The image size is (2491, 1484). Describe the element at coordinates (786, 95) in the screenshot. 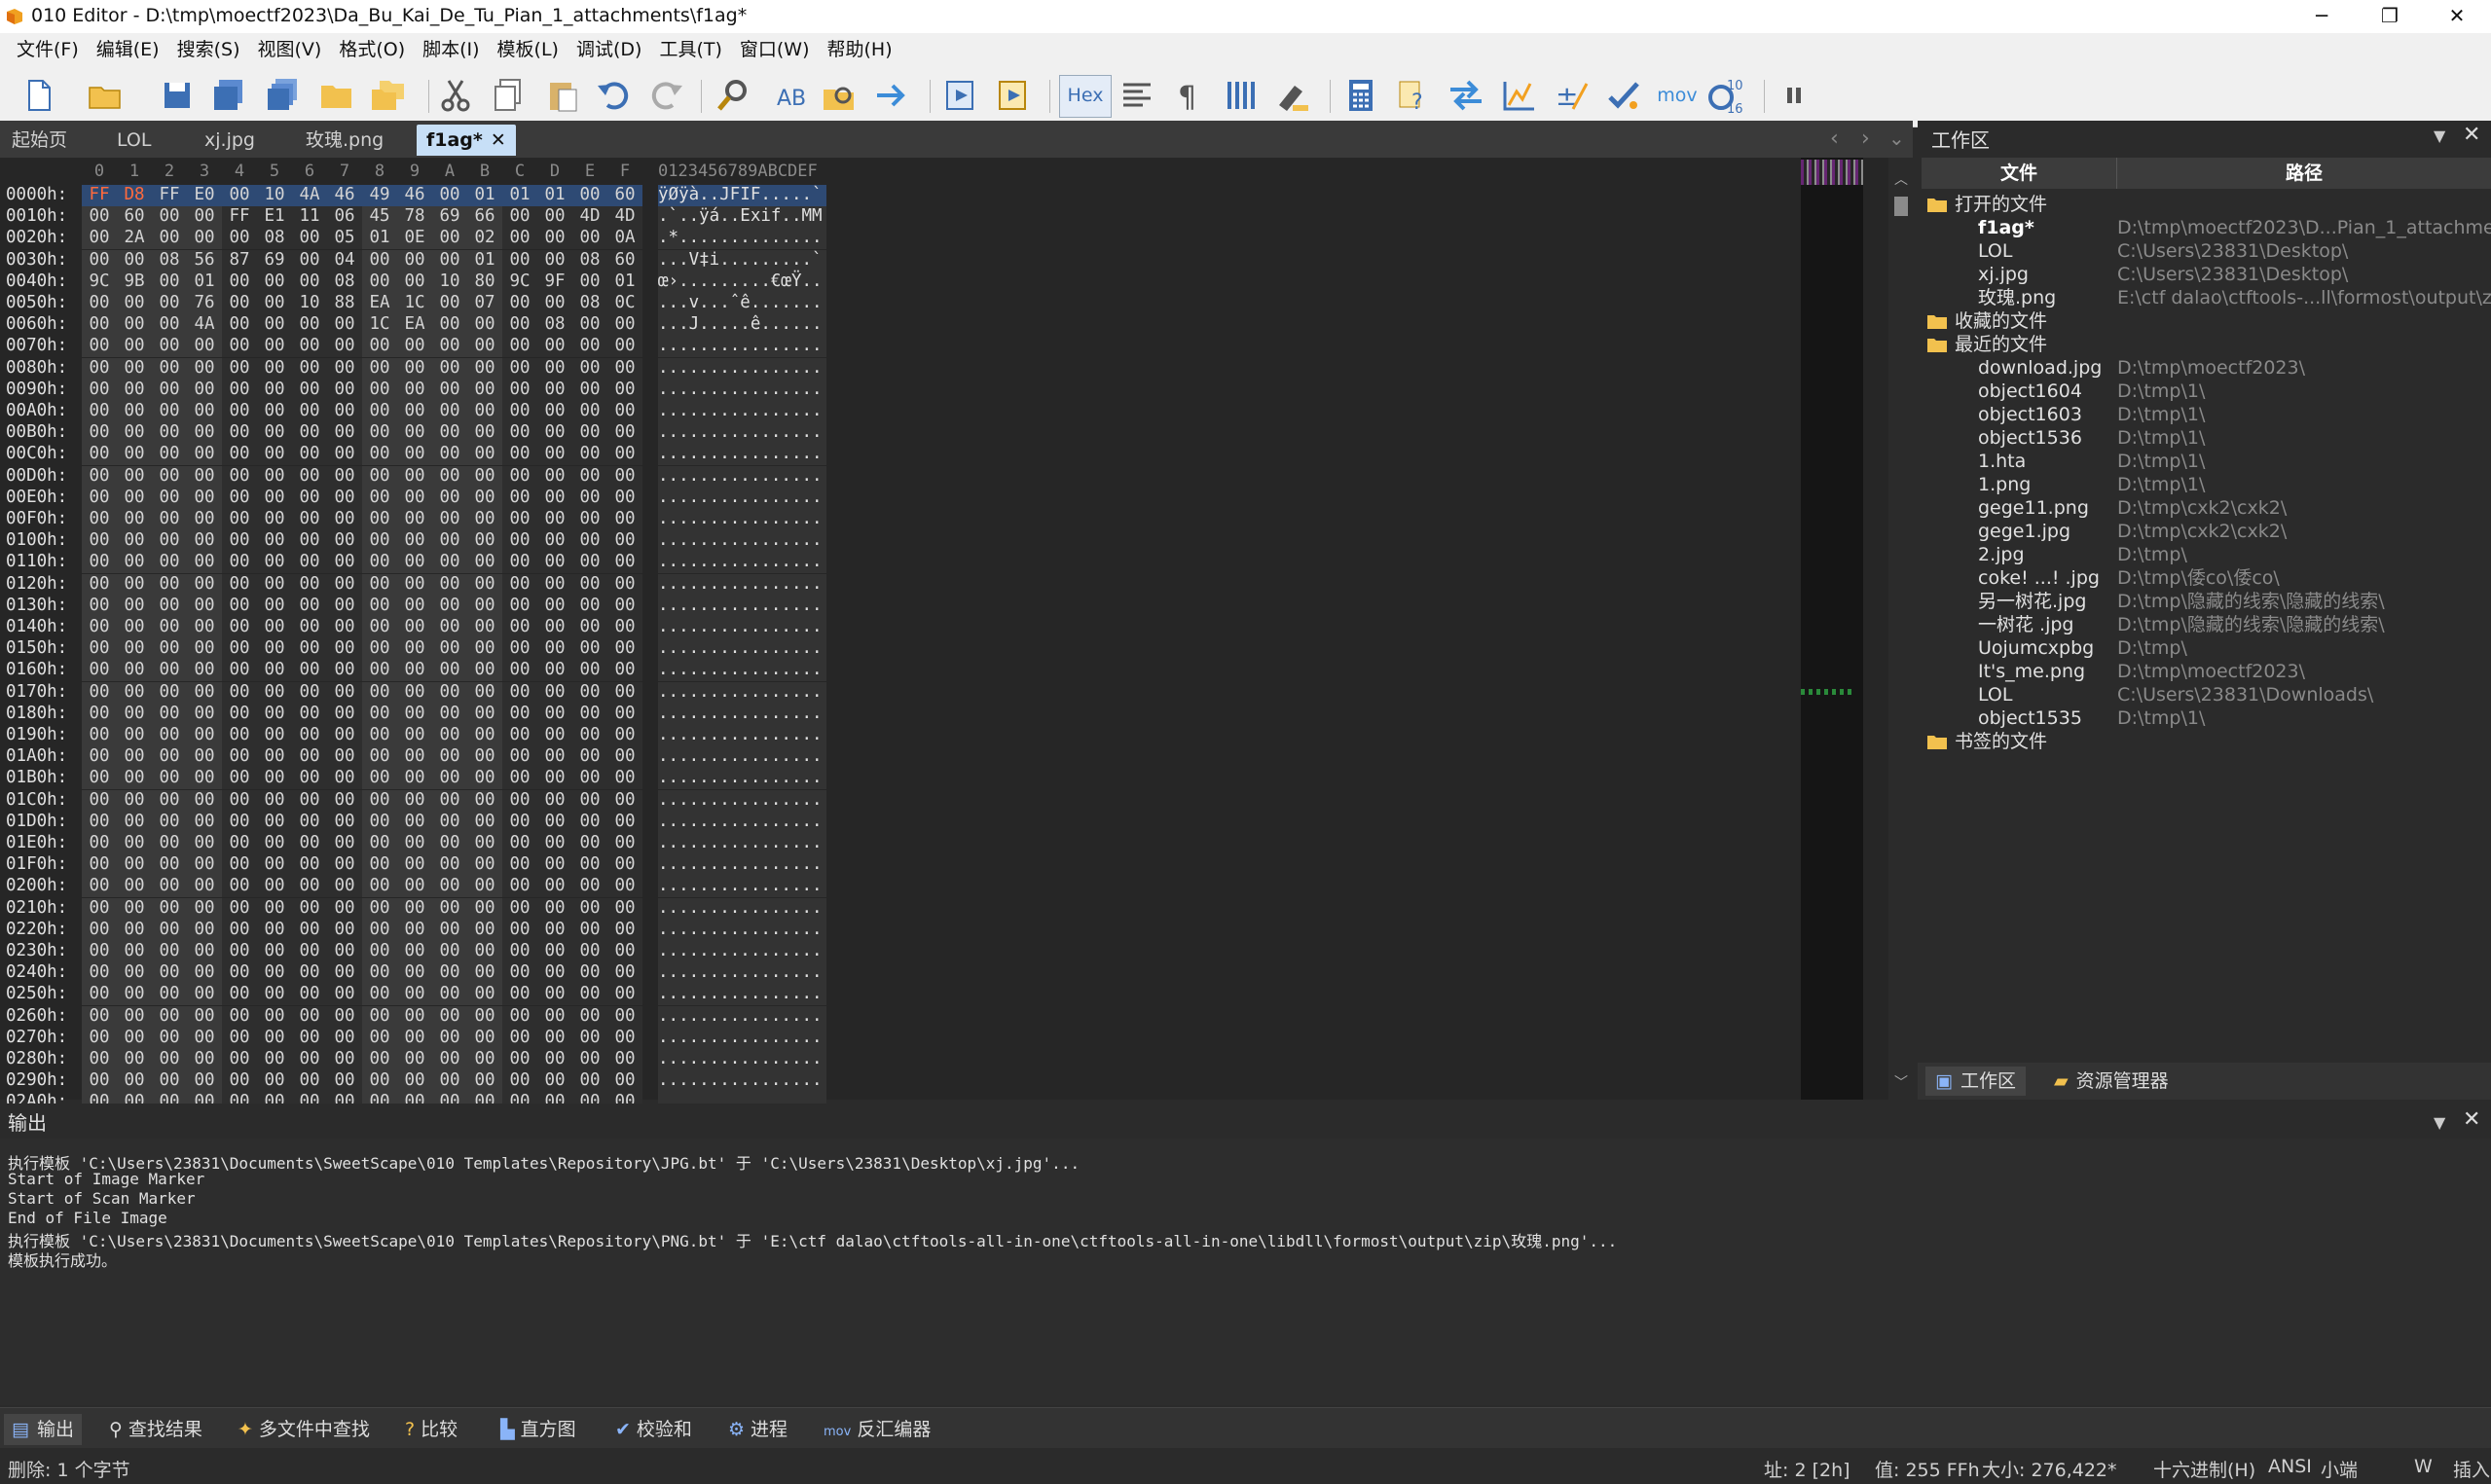

I see `replace-icon: AB` at that location.